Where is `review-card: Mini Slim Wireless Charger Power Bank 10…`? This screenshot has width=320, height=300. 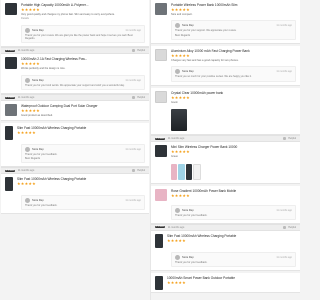
review-card: Mini Slim Wireless Charger Power Bank 10… is located at coordinates (225, 163).